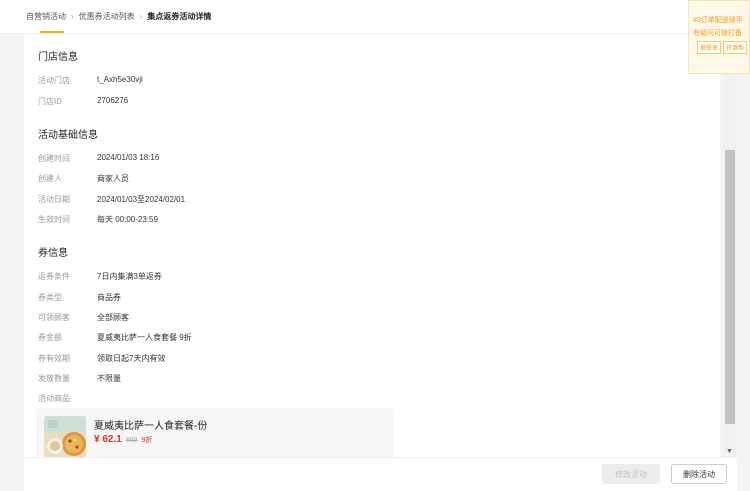 The image size is (750, 491). I want to click on coupon-validity-row: 券有效期 领取日起7天内有效, so click(101, 358).